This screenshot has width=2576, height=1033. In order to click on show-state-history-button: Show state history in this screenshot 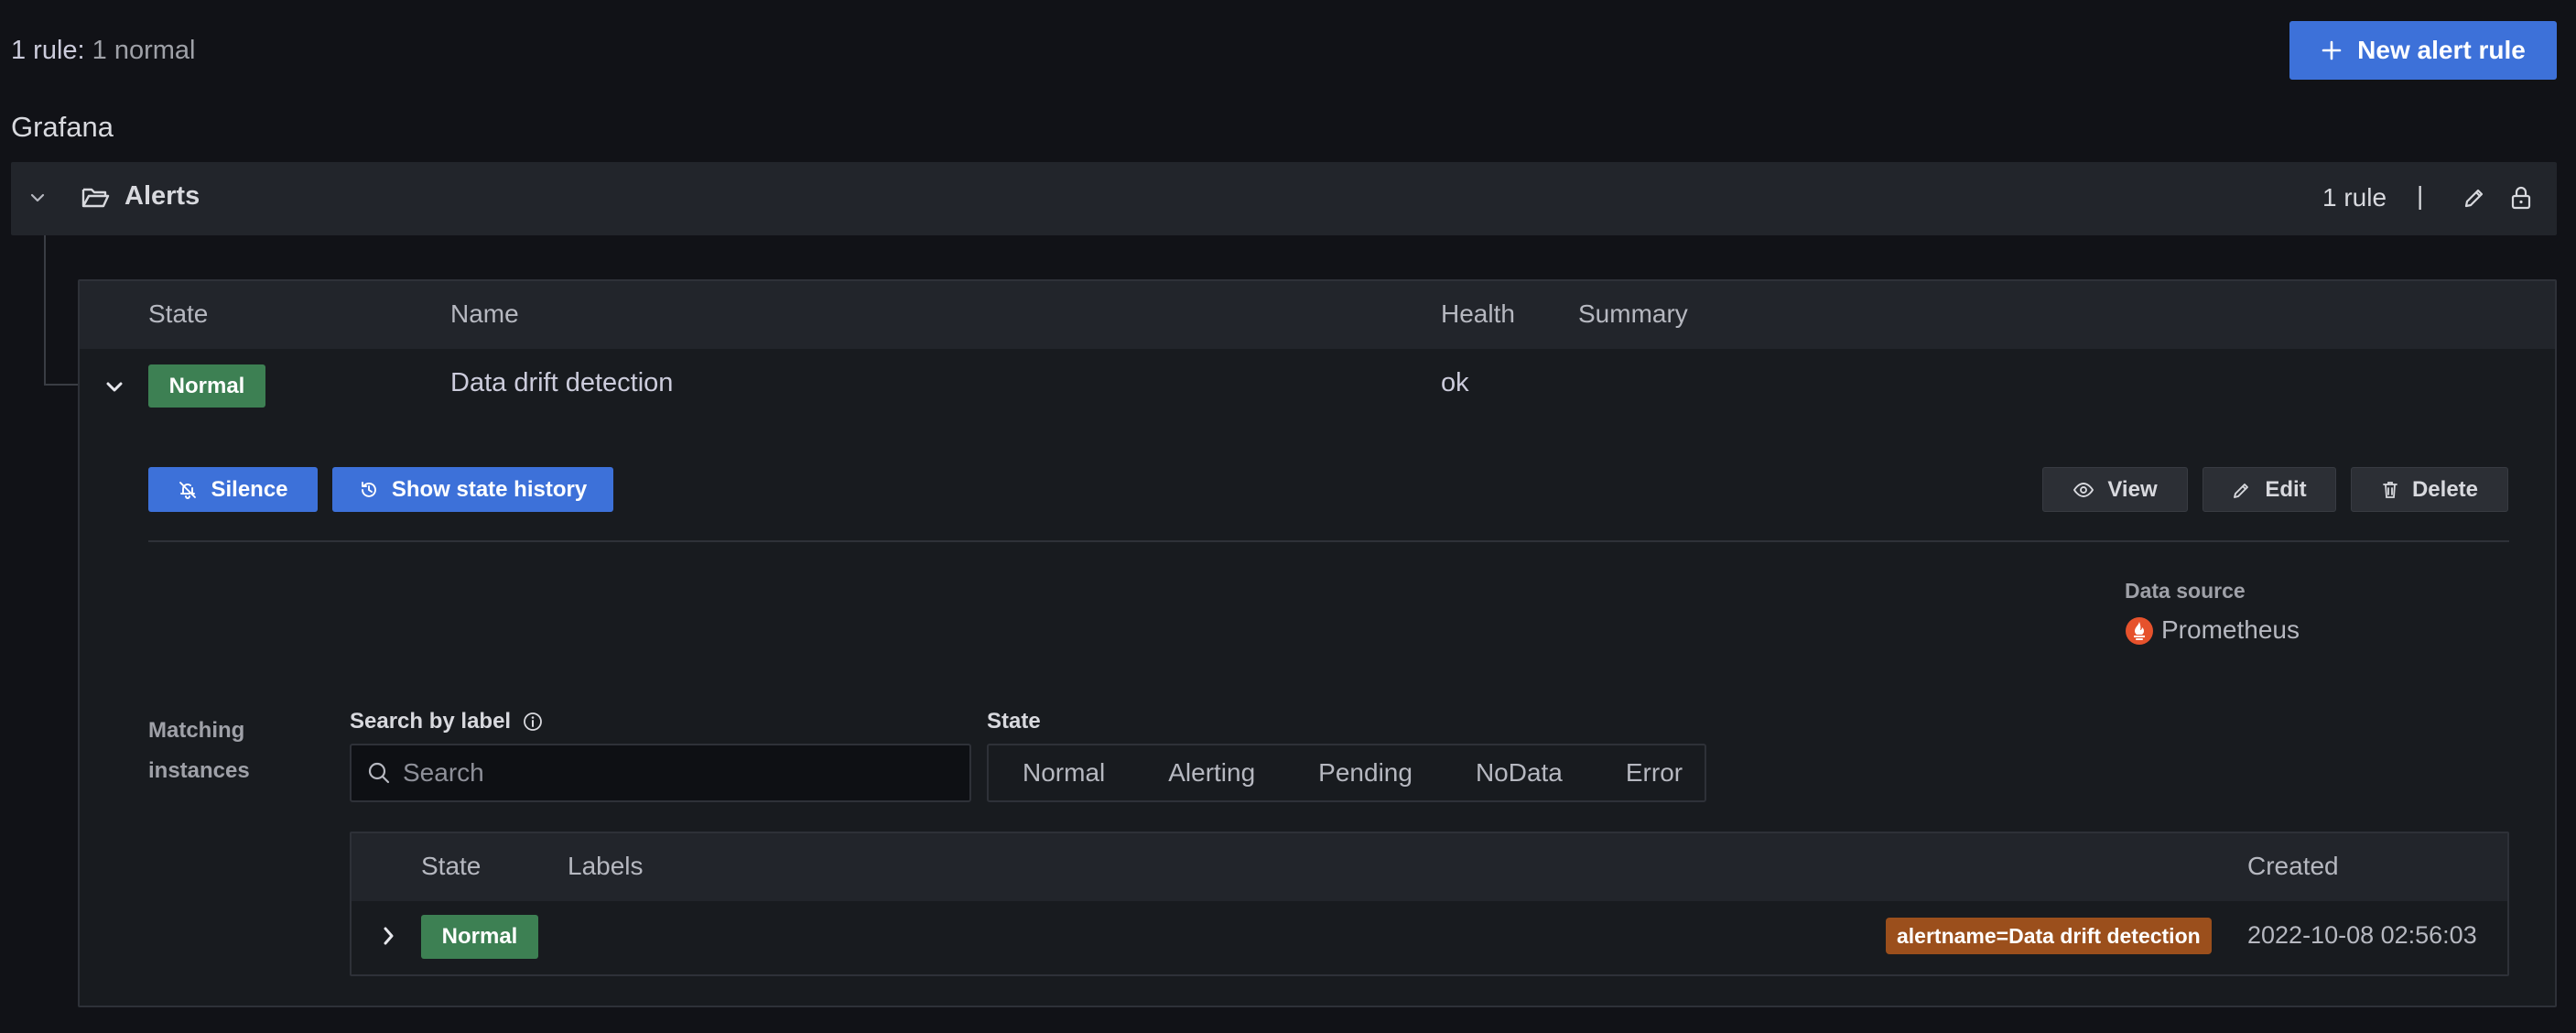, I will do `click(473, 489)`.